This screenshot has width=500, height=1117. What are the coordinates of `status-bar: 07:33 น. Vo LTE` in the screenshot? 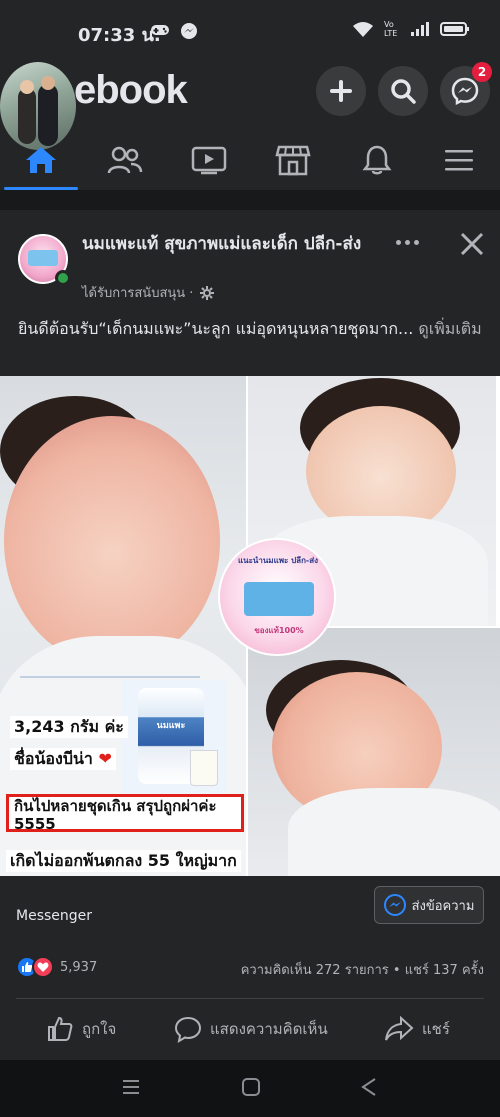 It's located at (250, 30).